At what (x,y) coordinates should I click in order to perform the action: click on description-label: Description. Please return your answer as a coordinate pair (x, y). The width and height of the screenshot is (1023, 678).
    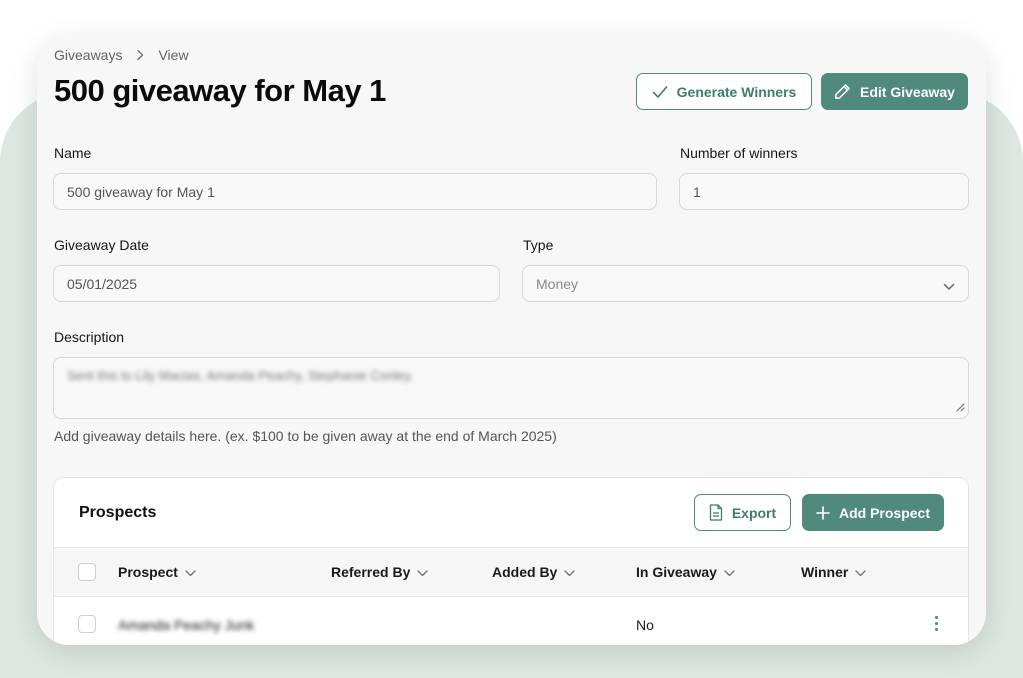
    Looking at the image, I should click on (89, 337).